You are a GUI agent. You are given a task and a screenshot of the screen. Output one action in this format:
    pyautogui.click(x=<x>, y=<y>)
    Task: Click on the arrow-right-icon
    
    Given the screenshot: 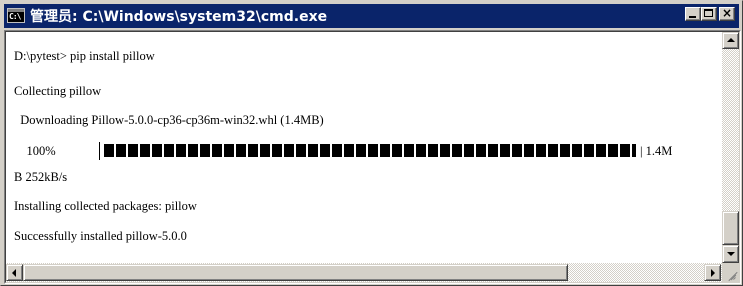 What is the action you would take?
    pyautogui.click(x=713, y=273)
    